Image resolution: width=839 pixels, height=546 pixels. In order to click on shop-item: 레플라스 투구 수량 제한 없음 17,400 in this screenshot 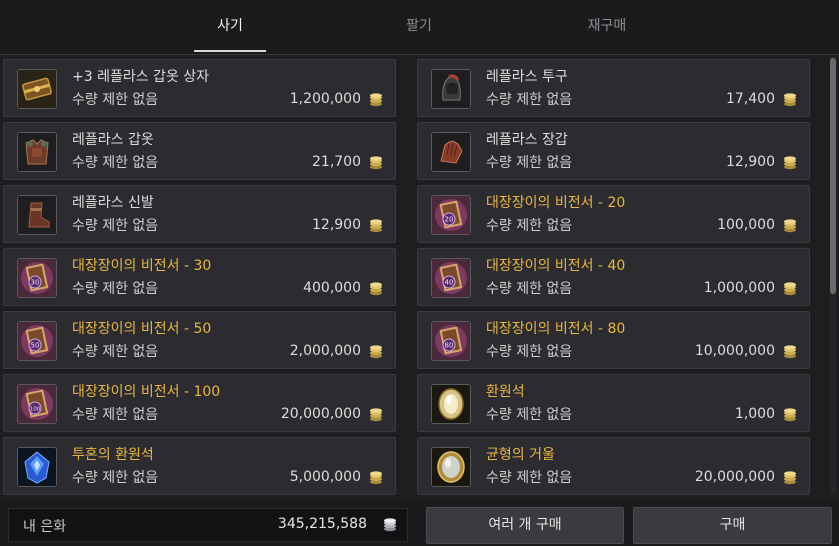, I will do `click(613, 88)`.